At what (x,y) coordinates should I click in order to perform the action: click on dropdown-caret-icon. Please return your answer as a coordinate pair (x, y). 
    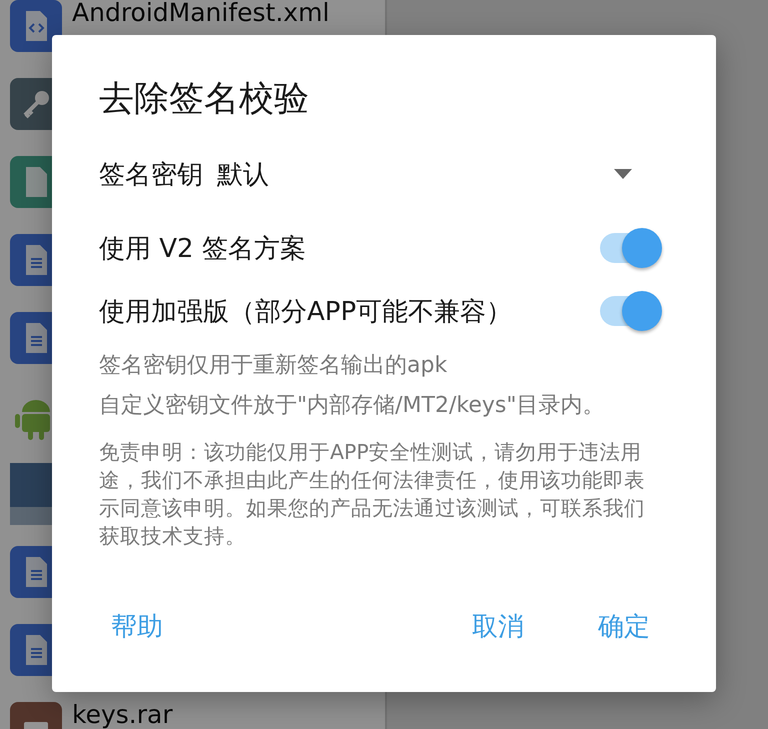
    Looking at the image, I should click on (623, 174).